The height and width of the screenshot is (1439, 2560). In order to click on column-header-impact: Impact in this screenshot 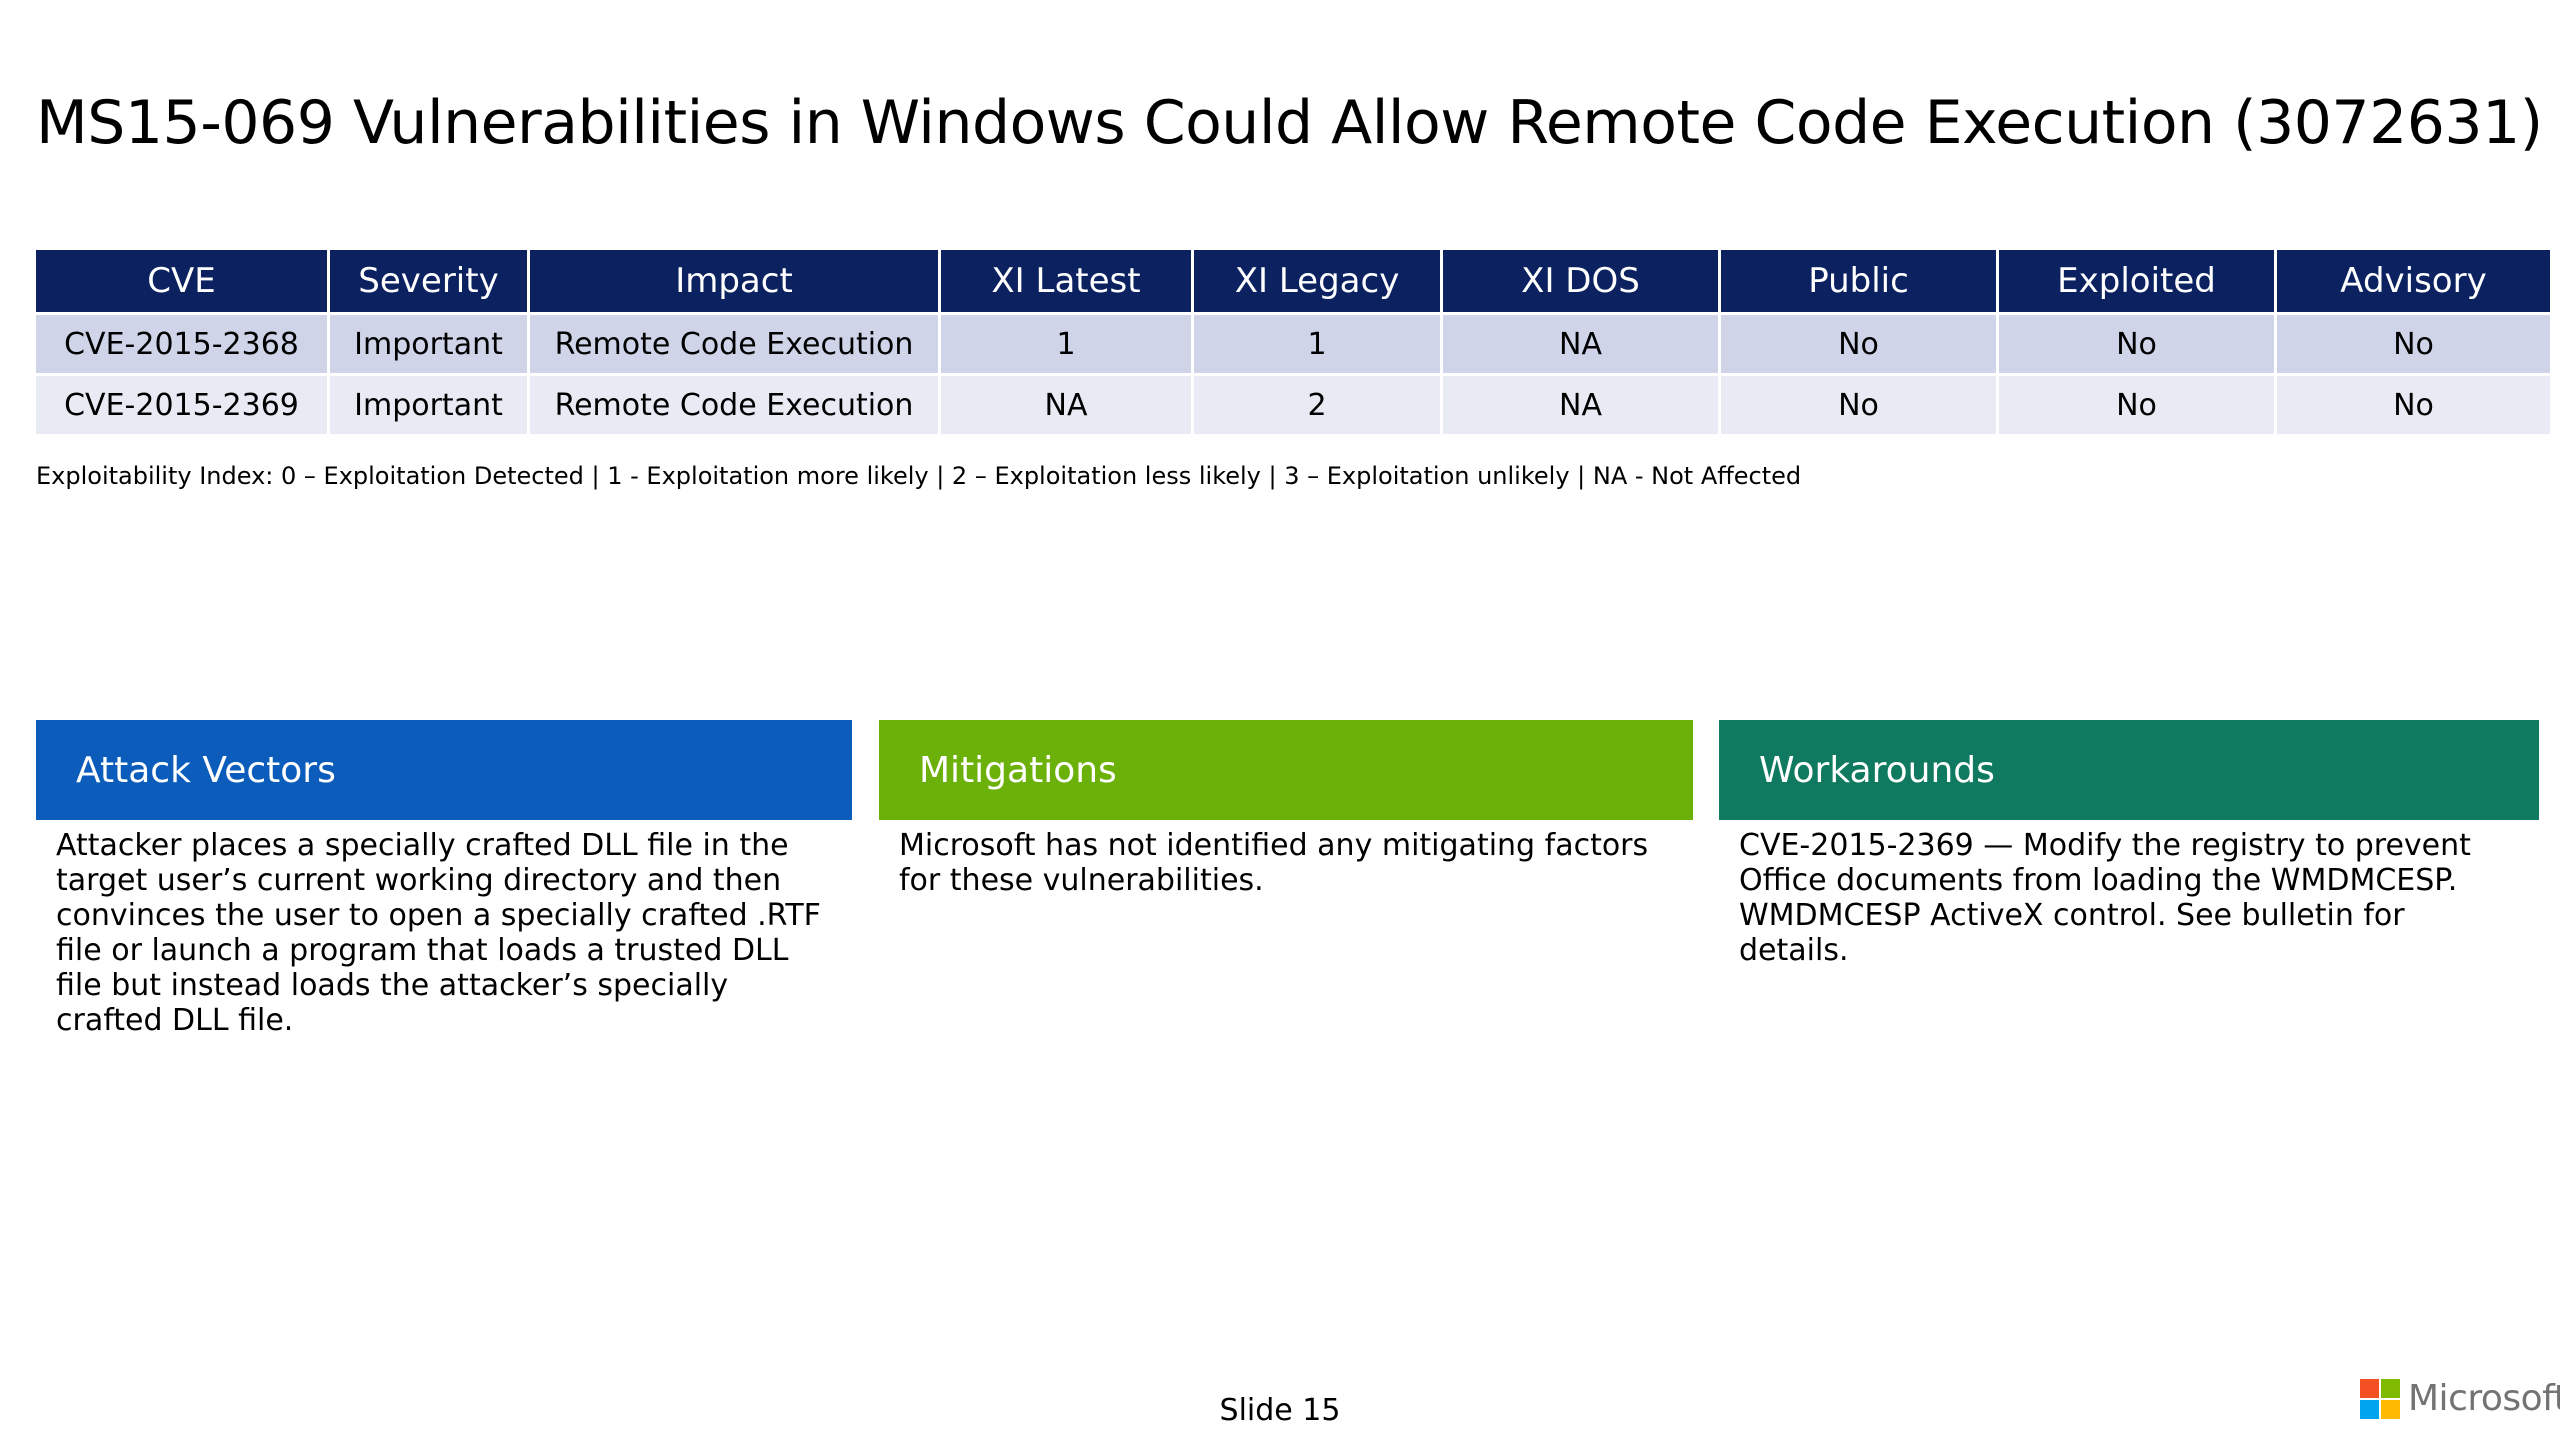, I will do `click(734, 281)`.